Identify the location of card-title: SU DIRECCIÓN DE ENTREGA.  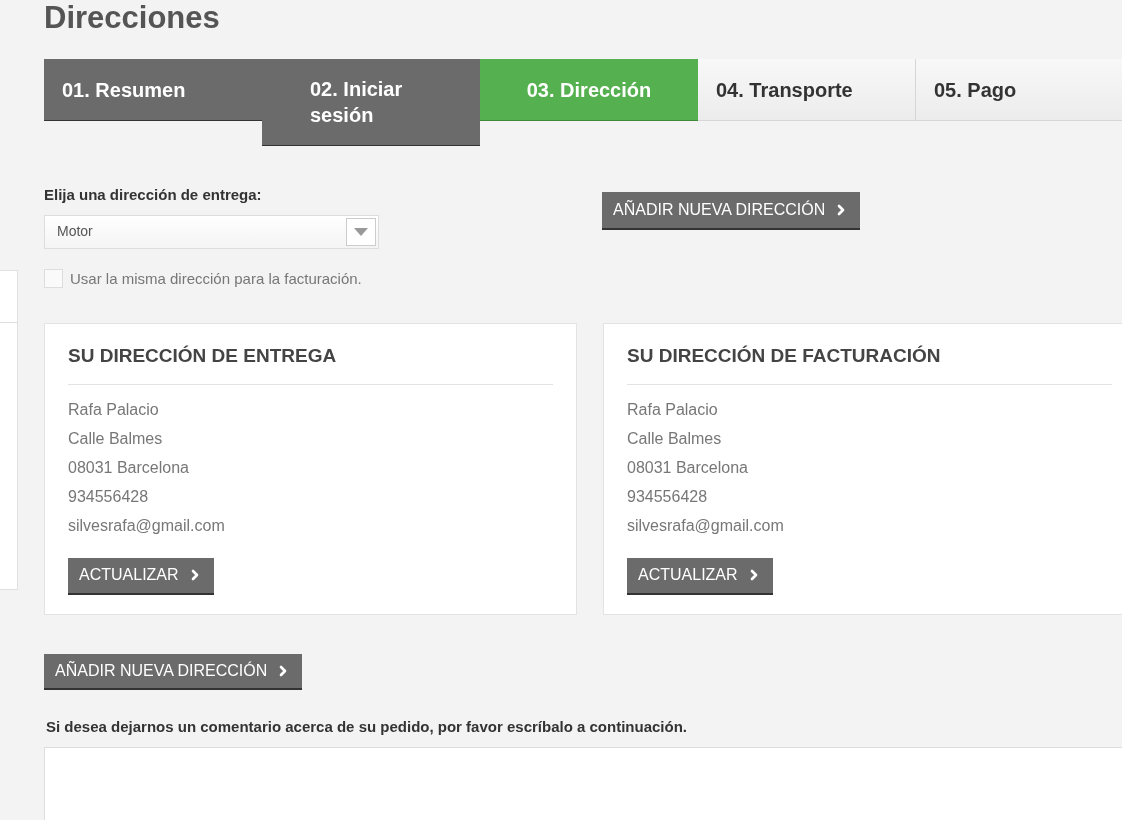
(310, 363).